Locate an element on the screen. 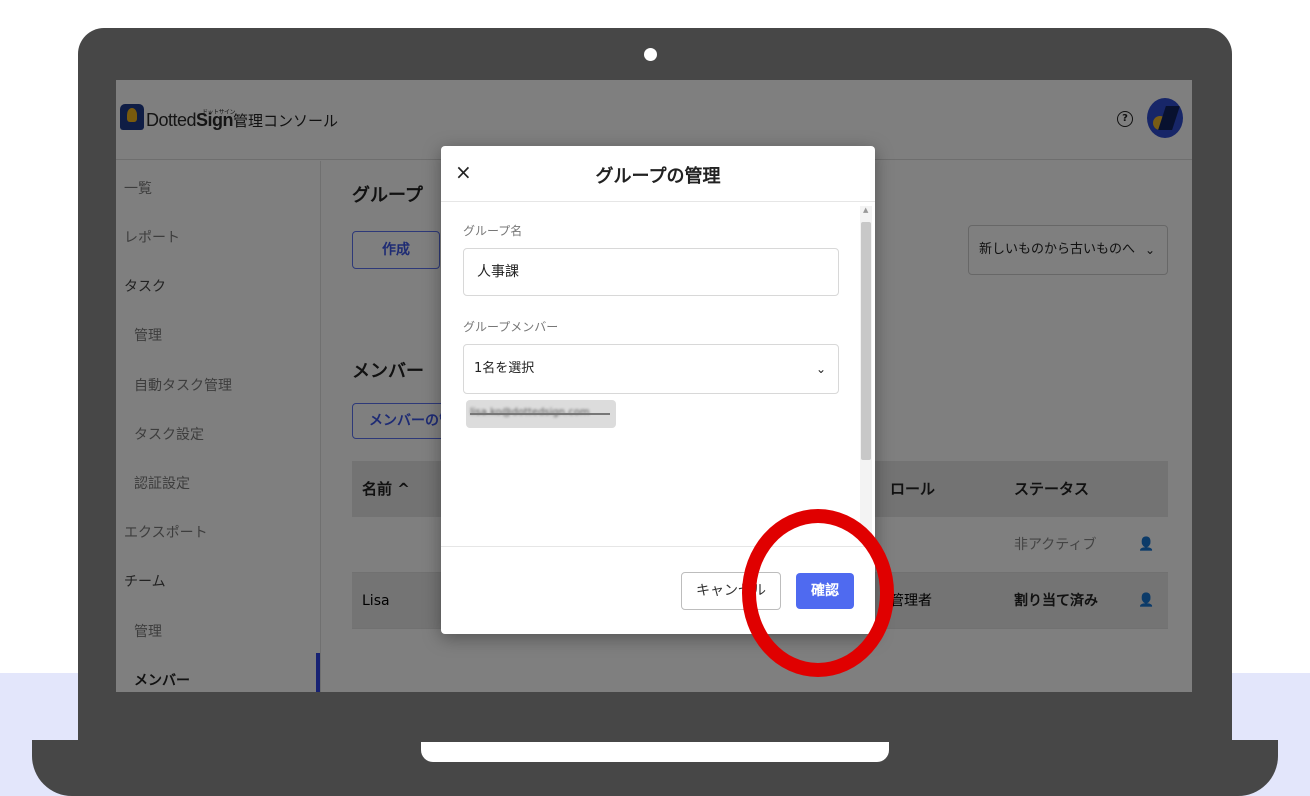  laptop-base-notch is located at coordinates (655, 752).